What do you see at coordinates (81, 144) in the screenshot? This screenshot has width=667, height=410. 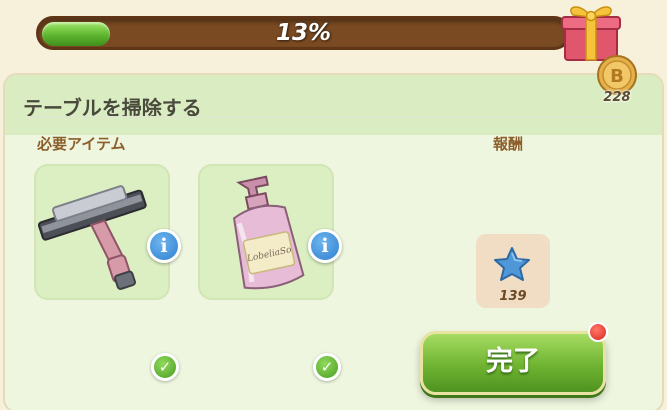 I see `required-items-label: 必要アイテム` at bounding box center [81, 144].